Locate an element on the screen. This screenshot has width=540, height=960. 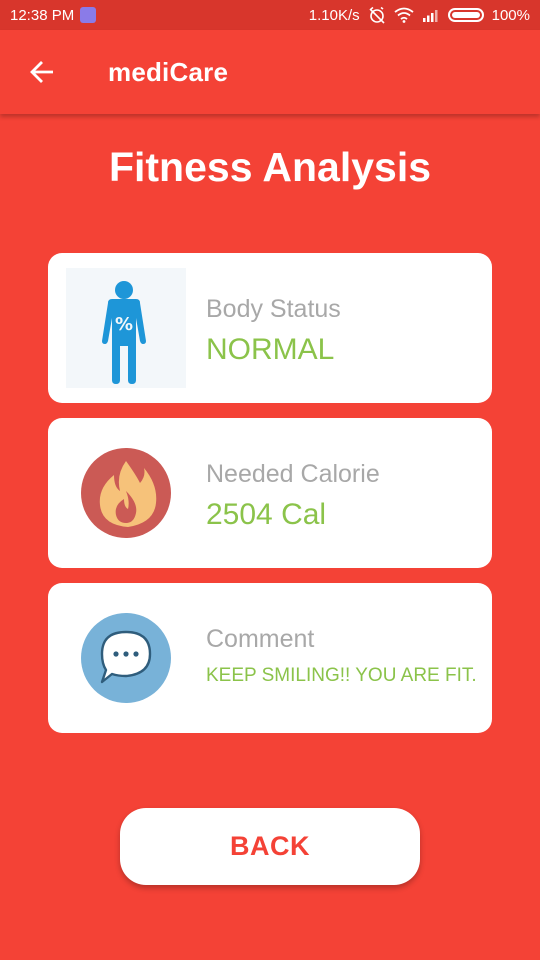
flame-icon is located at coordinates (126, 493).